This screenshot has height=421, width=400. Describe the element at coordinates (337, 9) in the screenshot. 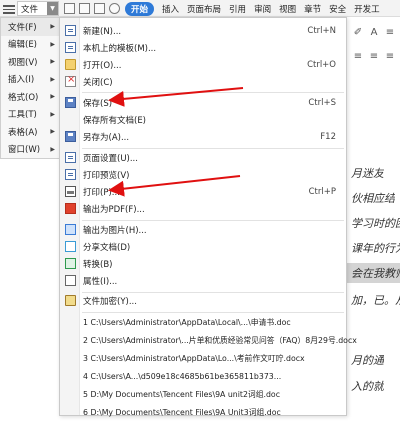

I see `tab-security: 安全` at that location.